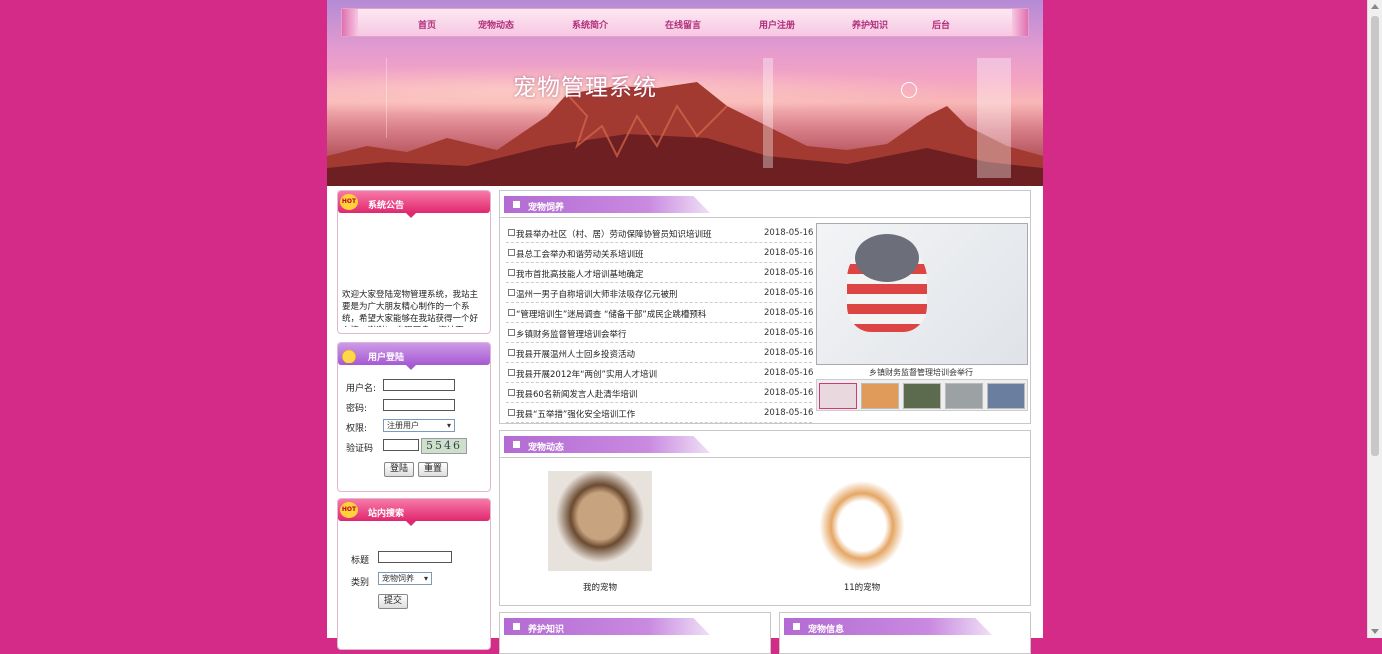  I want to click on dynamics-section: 宠物动态 我的宠物 11的宠物, so click(765, 518).